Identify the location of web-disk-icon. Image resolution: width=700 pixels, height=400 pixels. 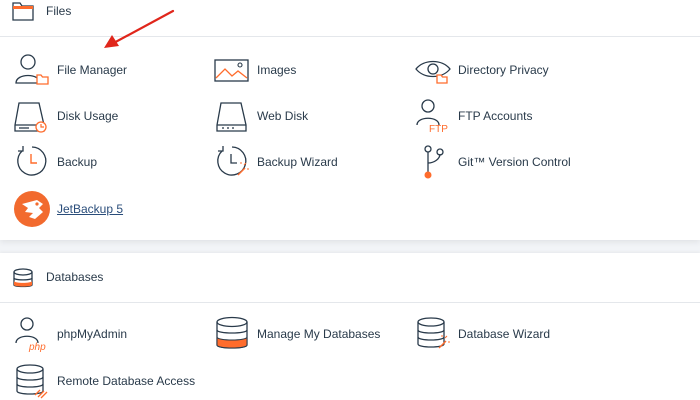
(231, 117).